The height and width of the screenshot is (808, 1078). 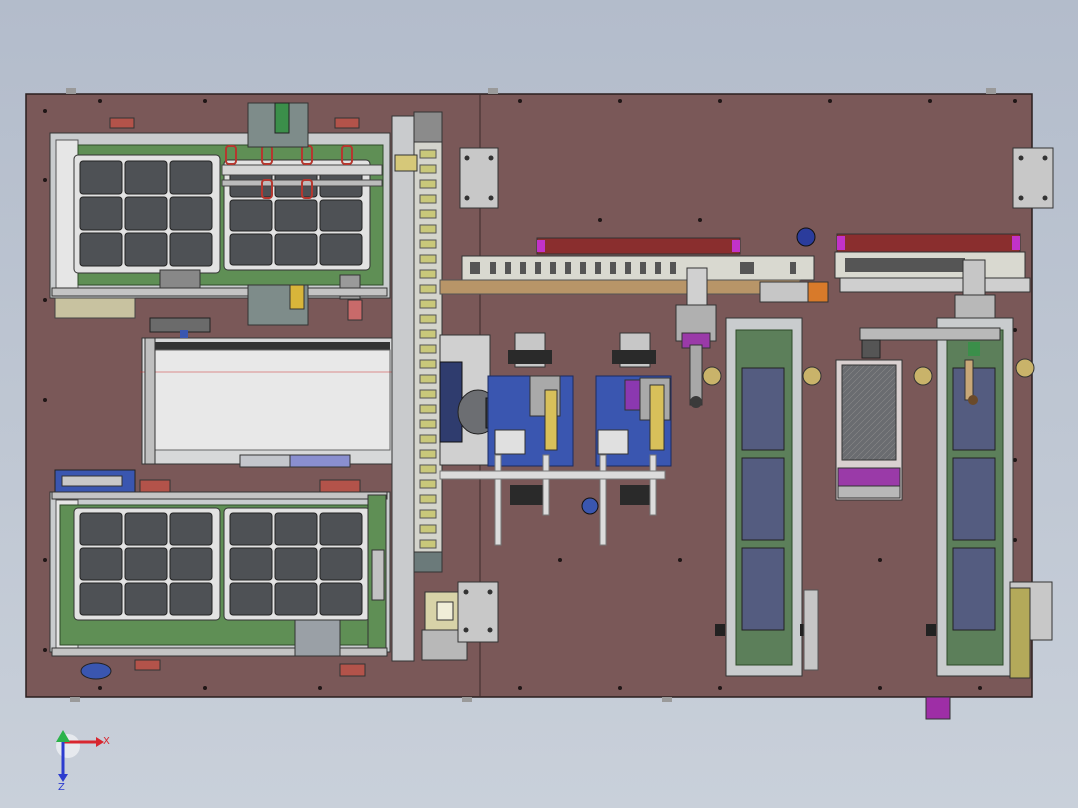 What do you see at coordinates (552, 475) in the screenshot?
I see `cross-rod` at bounding box center [552, 475].